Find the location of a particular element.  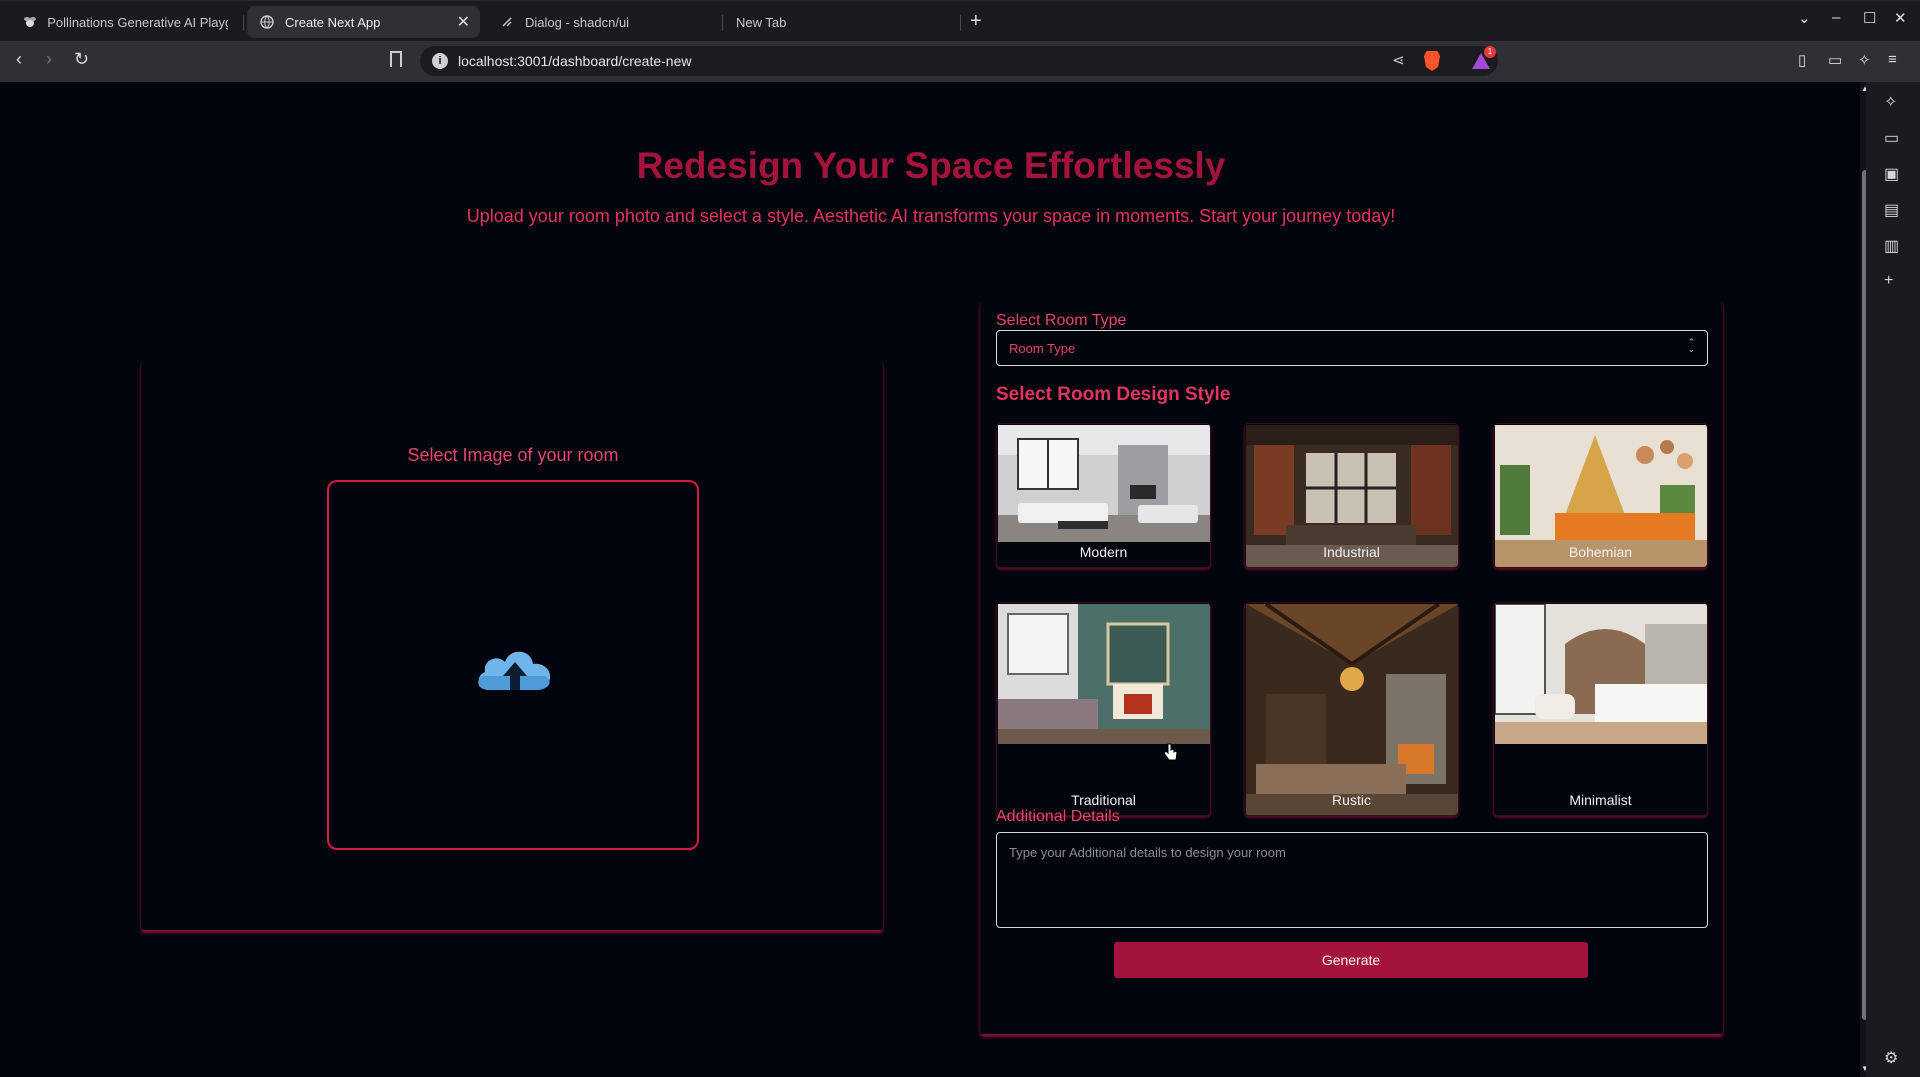

rewards-badge: 1 is located at coordinates (1490, 52).